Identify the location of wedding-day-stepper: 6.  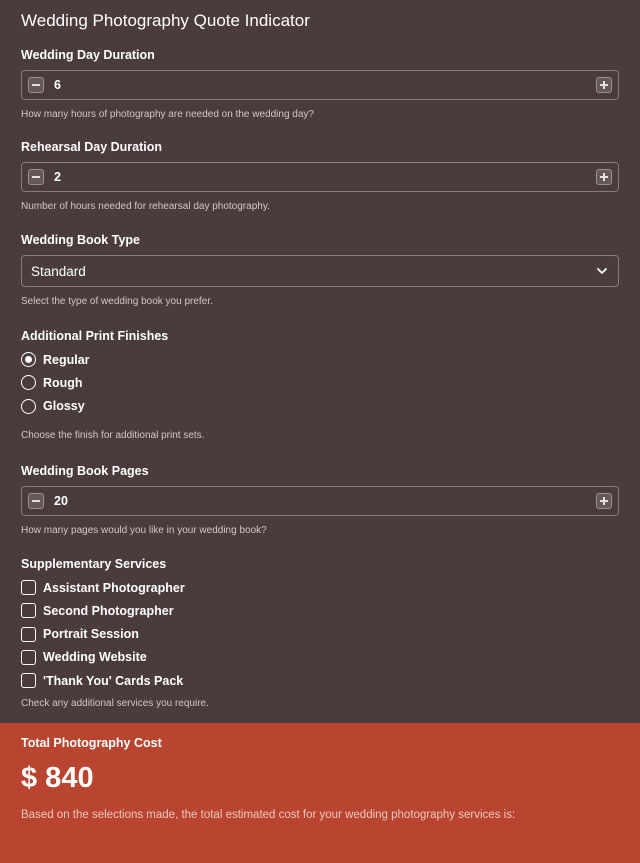
(320, 85).